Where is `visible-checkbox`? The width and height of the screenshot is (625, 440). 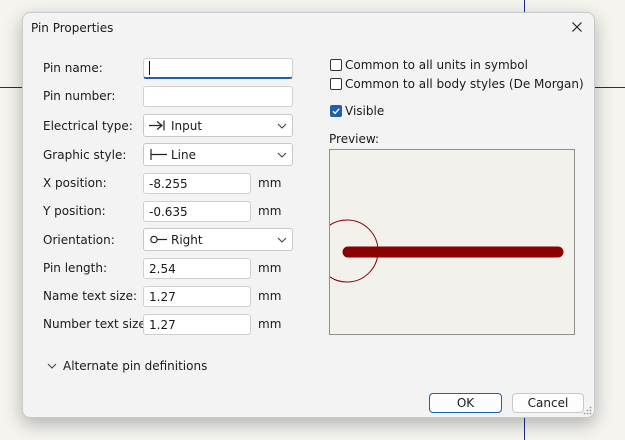
visible-checkbox is located at coordinates (336, 111).